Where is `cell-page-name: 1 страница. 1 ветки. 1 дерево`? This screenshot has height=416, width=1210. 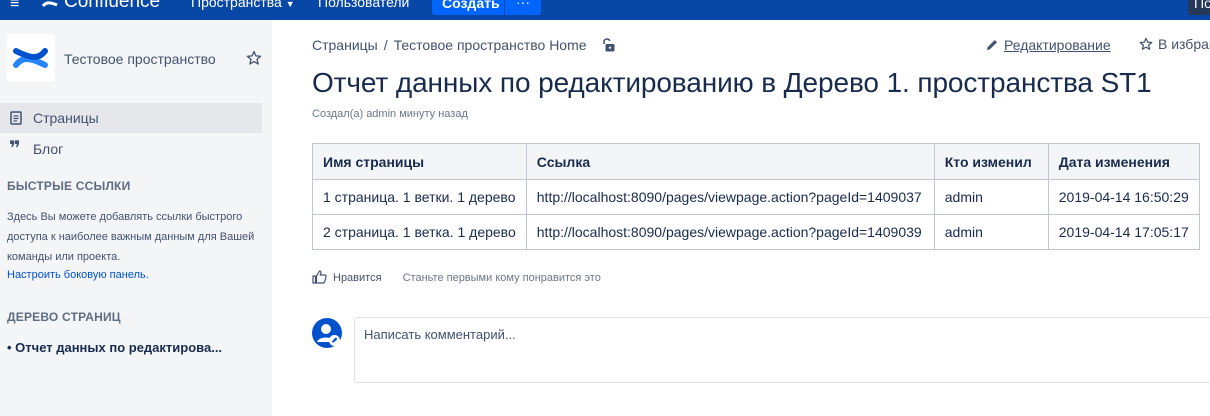 cell-page-name: 1 страница. 1 ветки. 1 дерево is located at coordinates (419, 197).